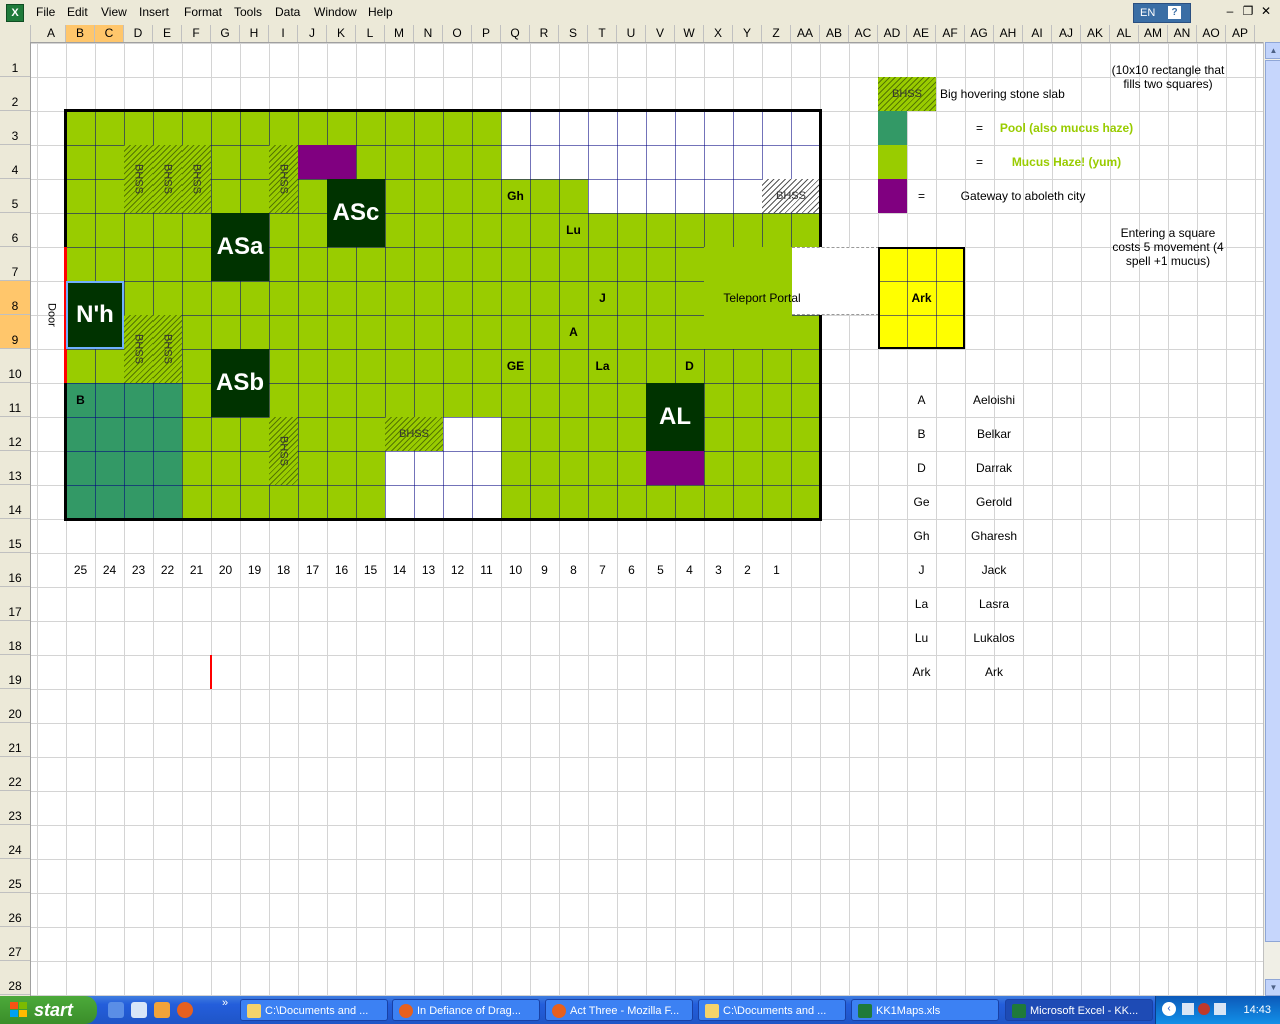 This screenshot has width=1280, height=1024. I want to click on column-header-u: U, so click(631, 33).